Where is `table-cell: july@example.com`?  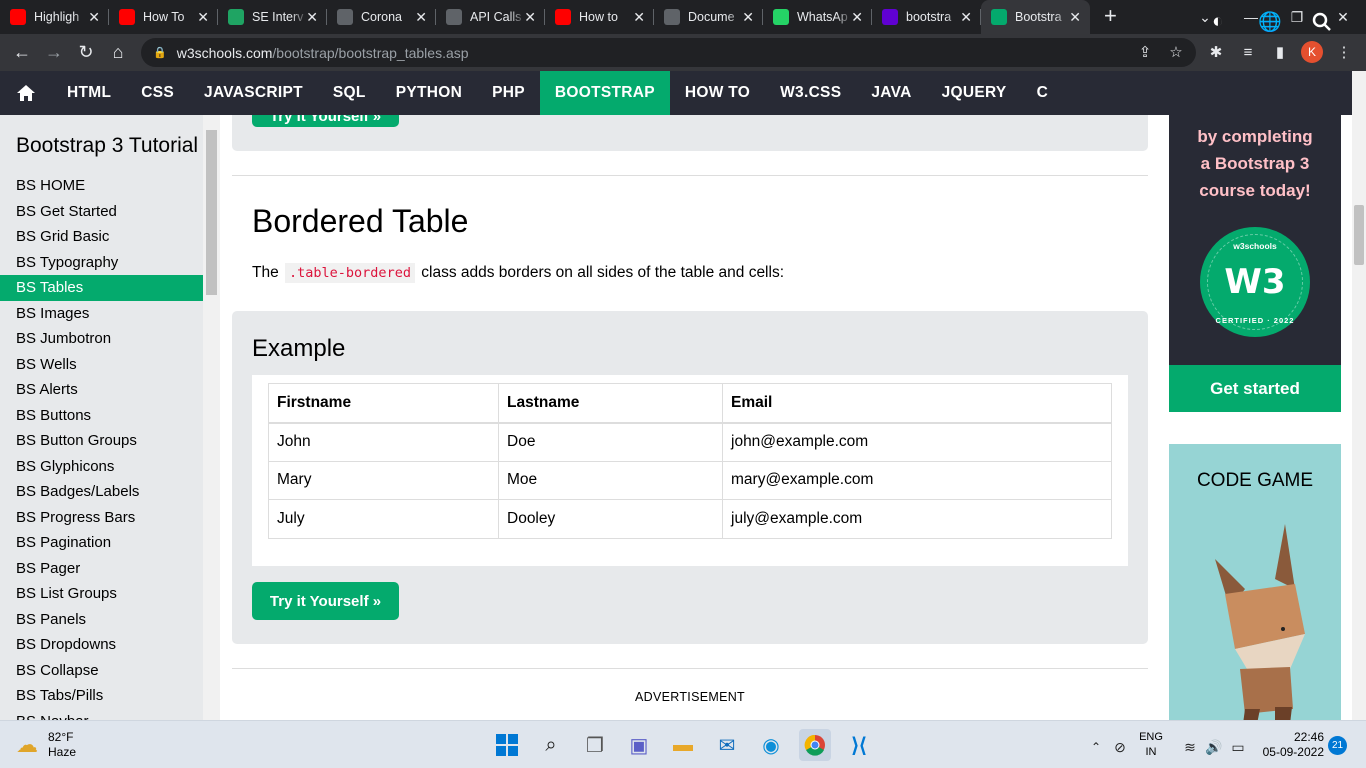 table-cell: july@example.com is located at coordinates (917, 519).